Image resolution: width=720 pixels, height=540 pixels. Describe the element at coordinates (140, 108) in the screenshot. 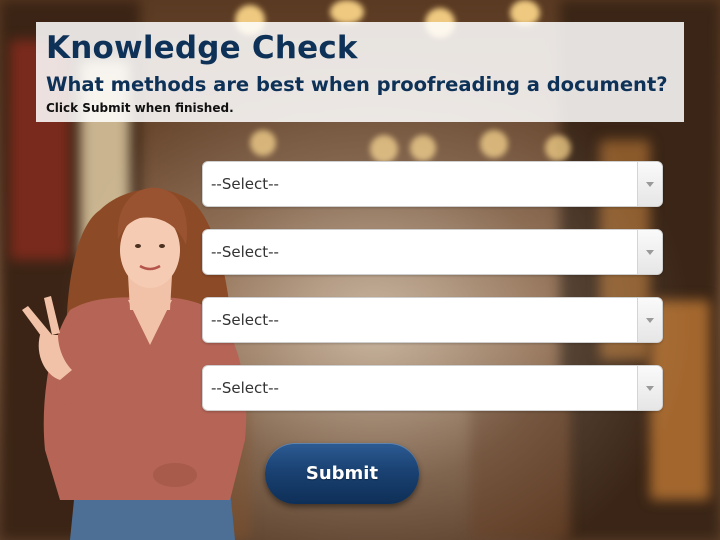

I see `instruction-text: Click Submit when finished.` at that location.